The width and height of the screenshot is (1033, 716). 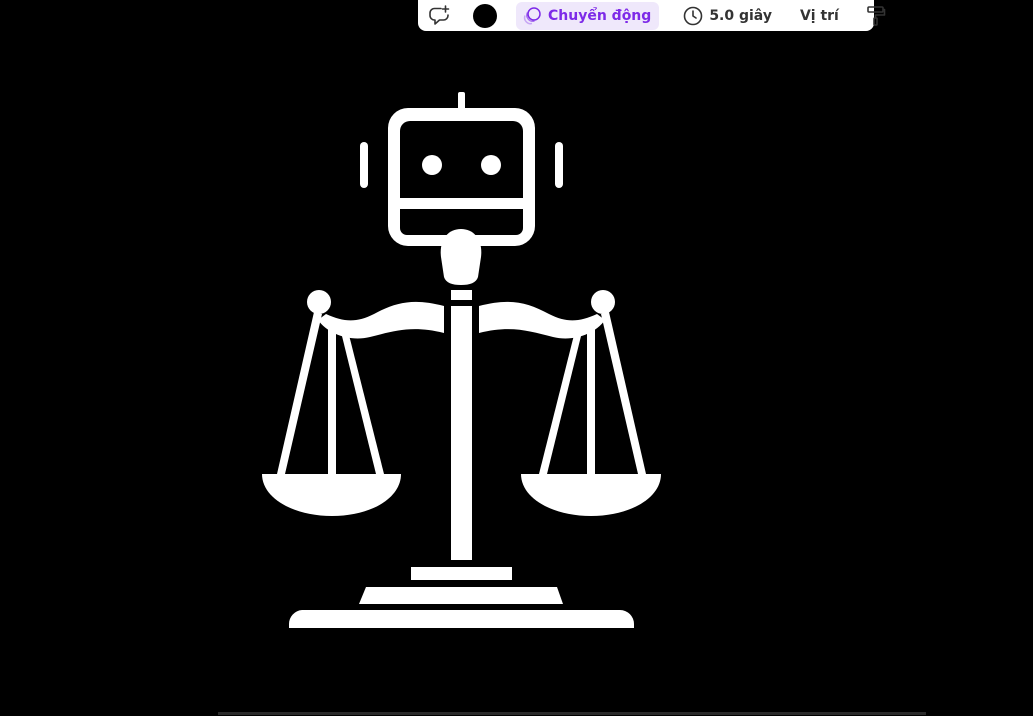 I want to click on robot-eye-right, so click(x=491, y=165).